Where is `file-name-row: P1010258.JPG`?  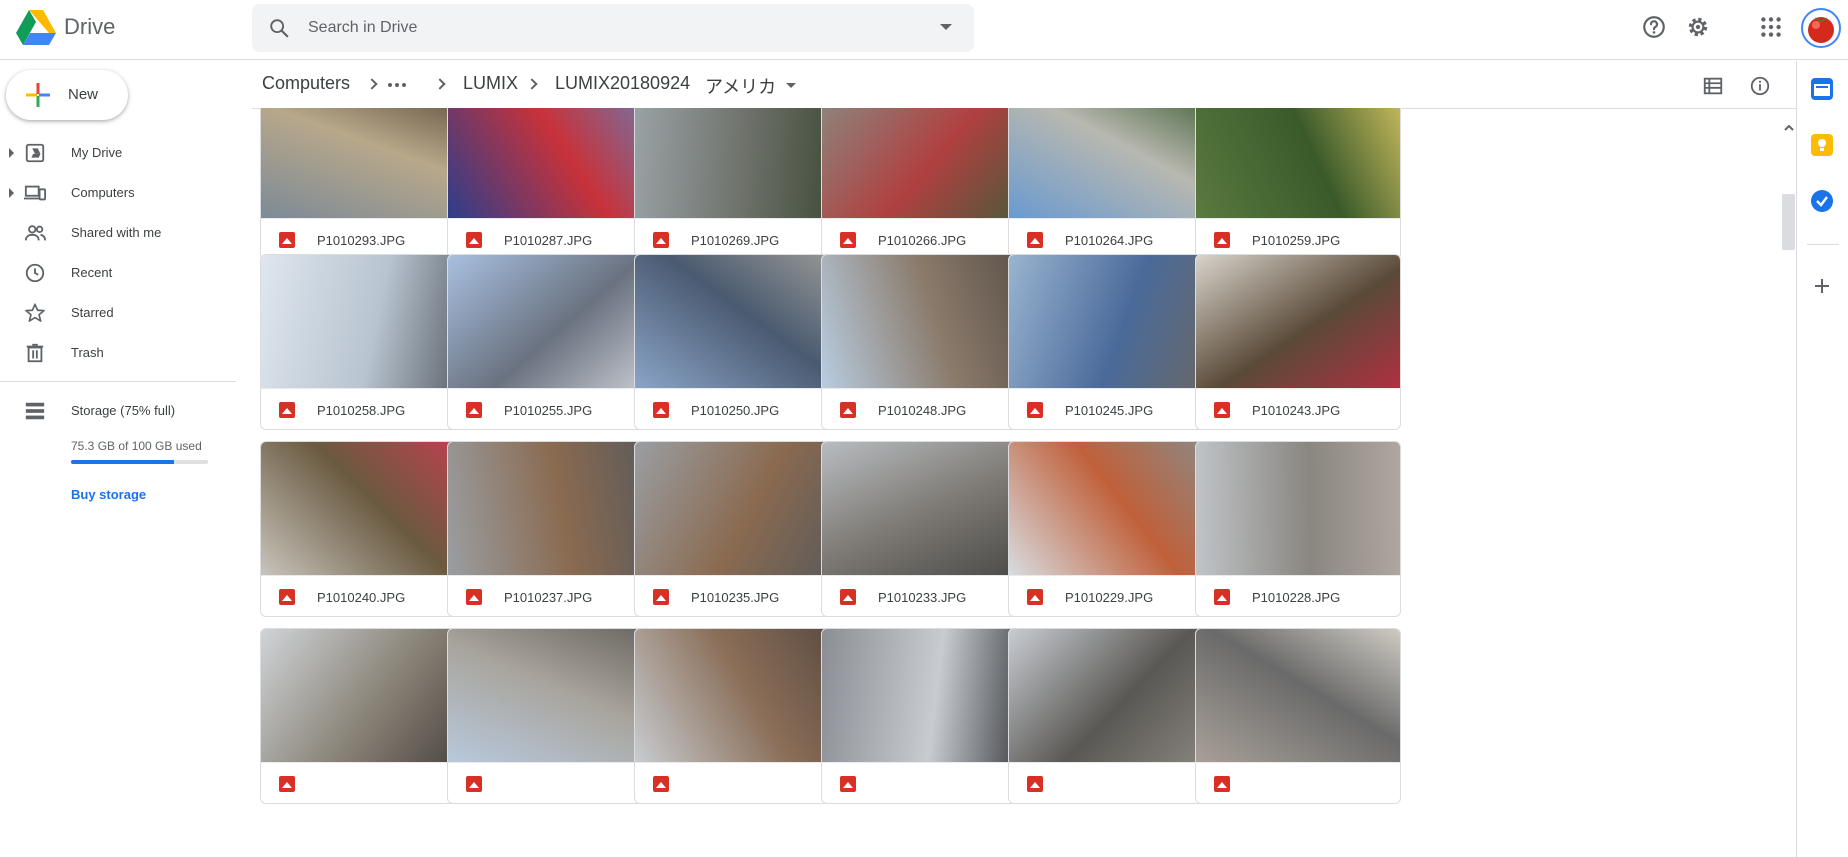
file-name-row: P1010258.JPG is located at coordinates (363, 408).